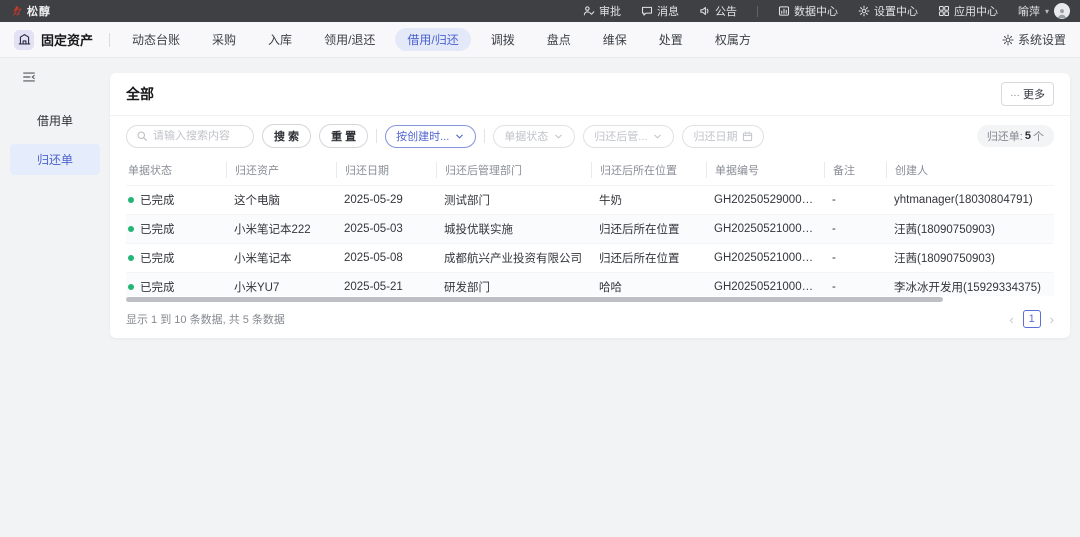 The width and height of the screenshot is (1080, 537). What do you see at coordinates (590, 94) in the screenshot?
I see `card-header: 全部 … 更多` at bounding box center [590, 94].